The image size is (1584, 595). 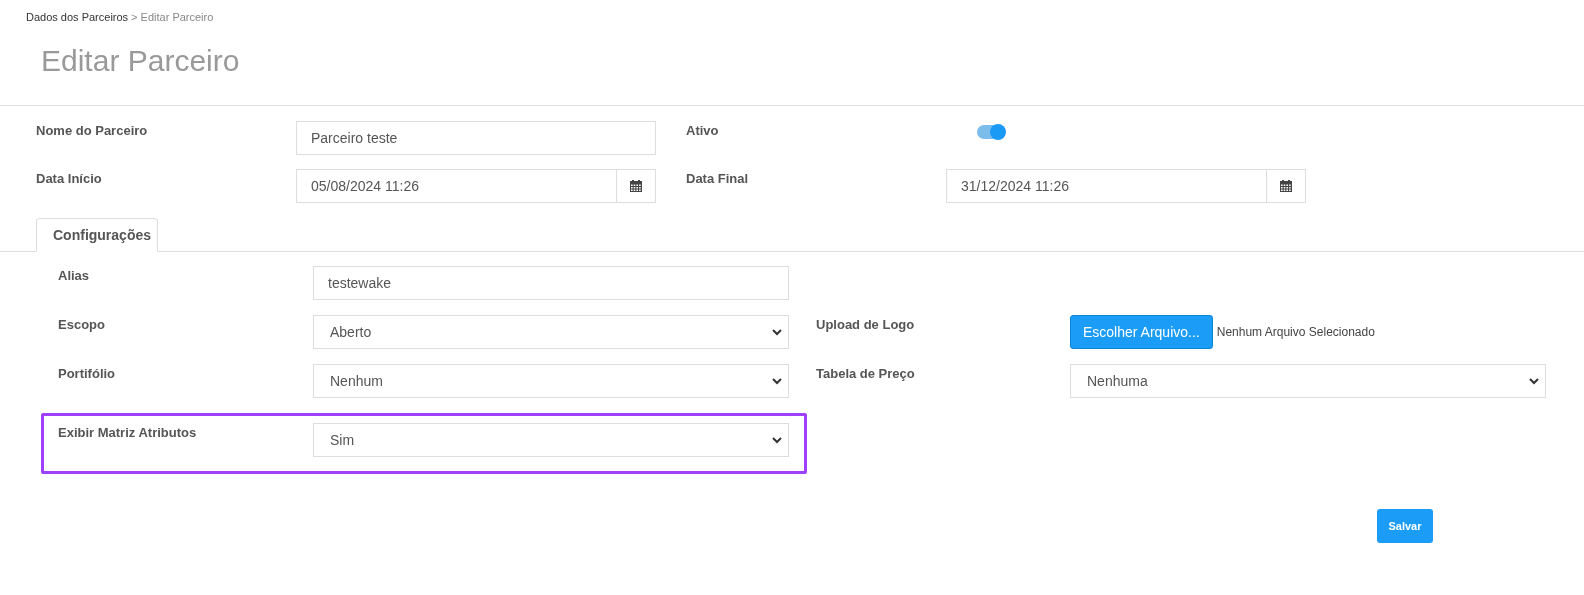 What do you see at coordinates (991, 132) in the screenshot?
I see `toggle-switch` at bounding box center [991, 132].